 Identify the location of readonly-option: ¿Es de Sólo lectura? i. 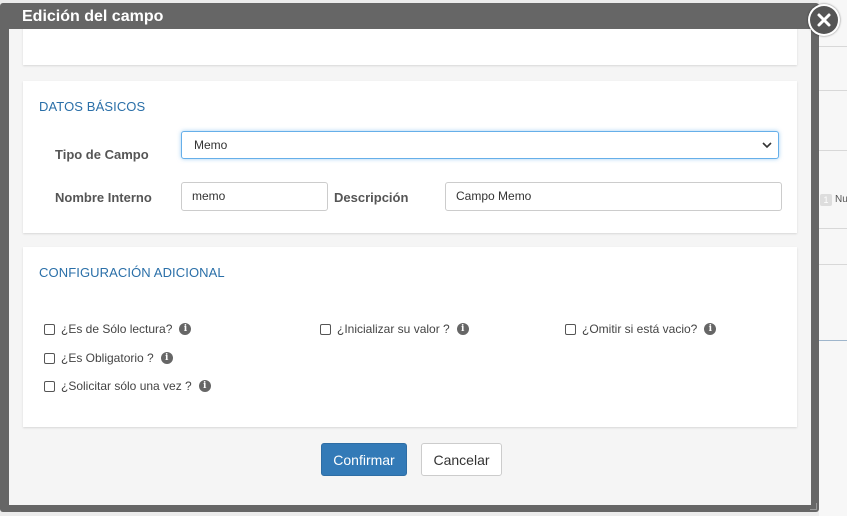
(118, 329).